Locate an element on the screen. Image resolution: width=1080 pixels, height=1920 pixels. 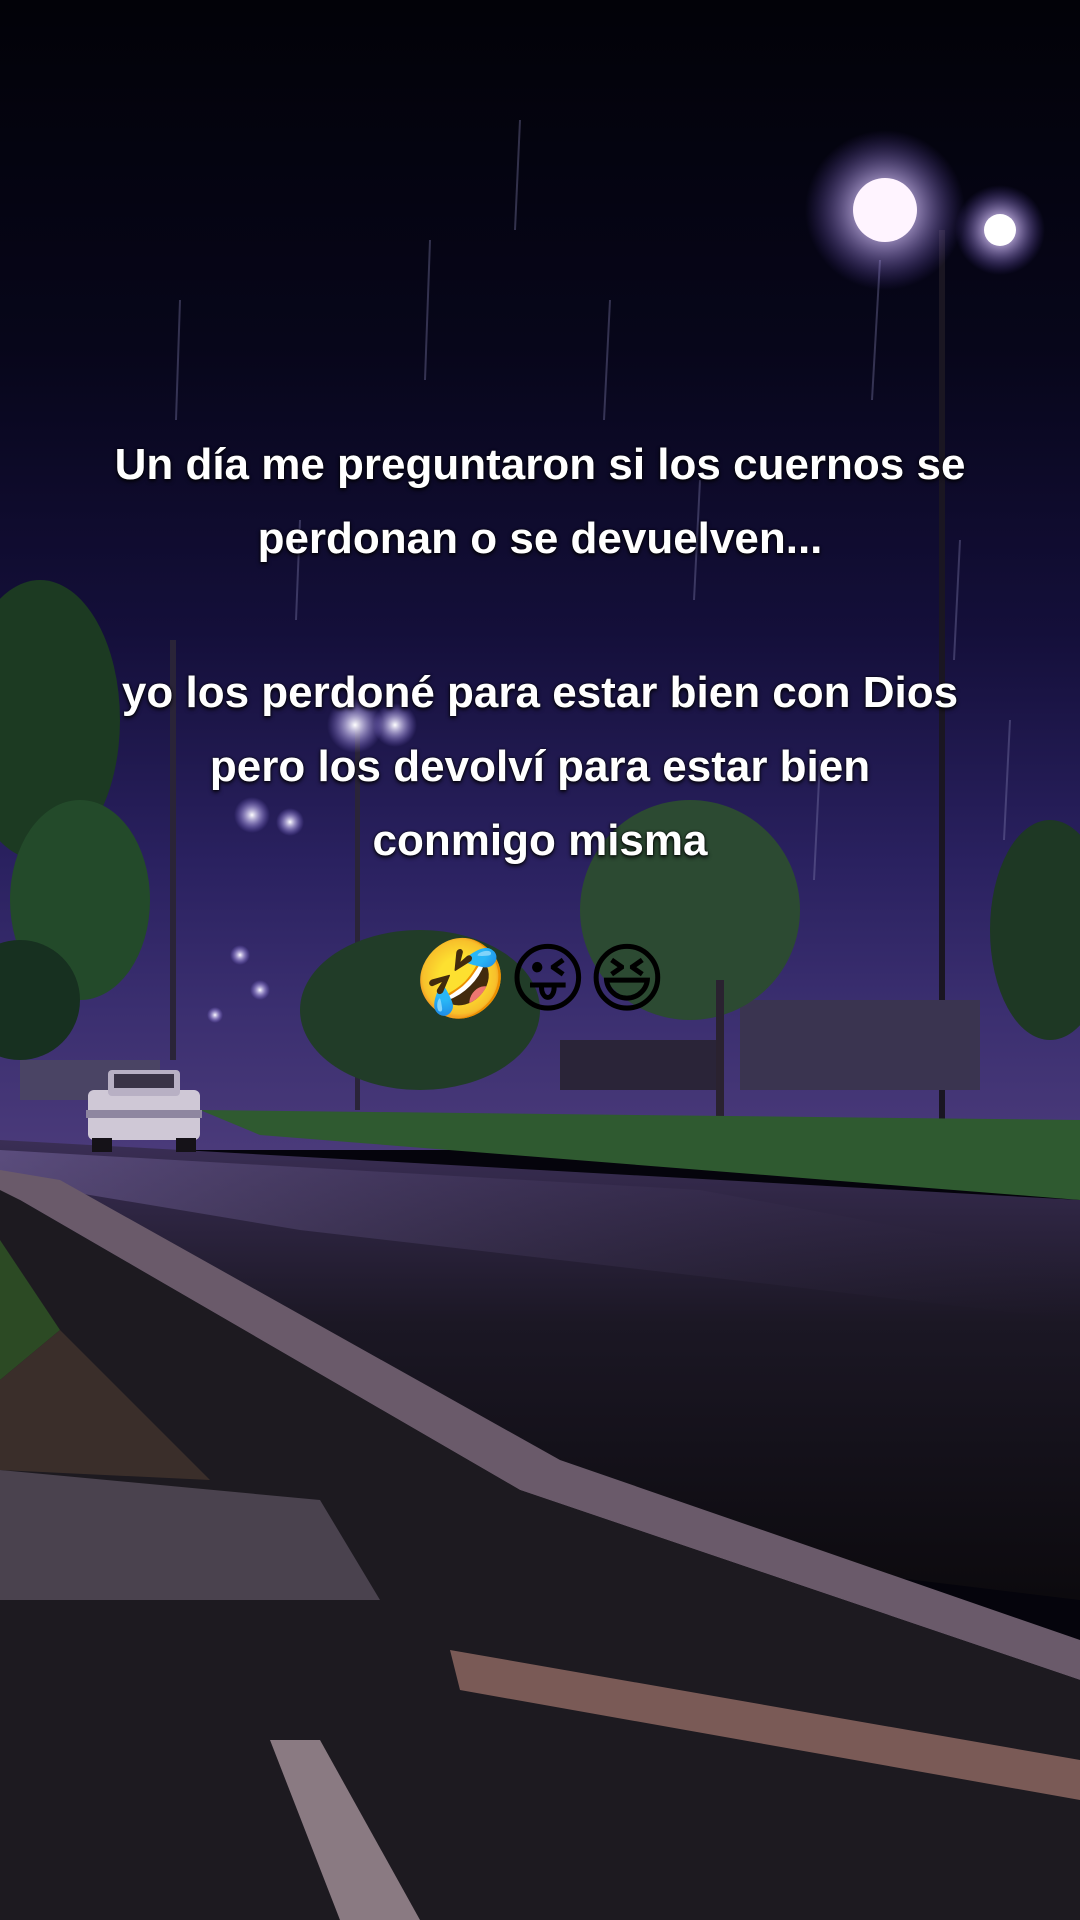
caption-line: pero los devolví para estar bien is located at coordinates (540, 766).